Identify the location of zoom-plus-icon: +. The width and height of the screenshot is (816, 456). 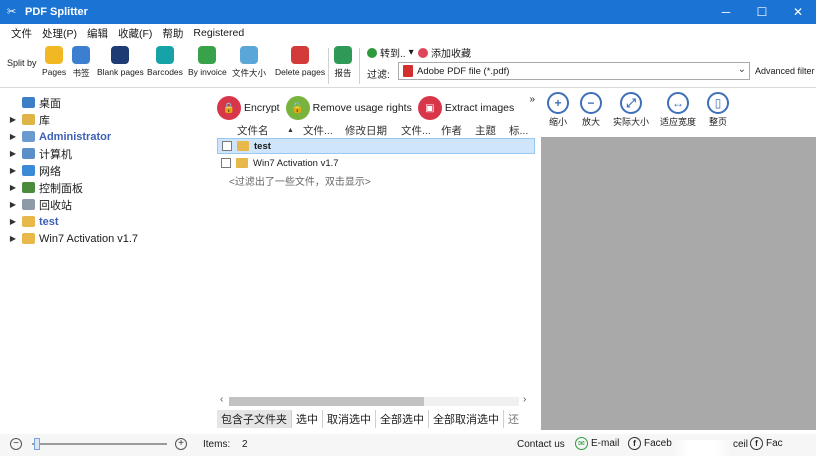
(181, 444).